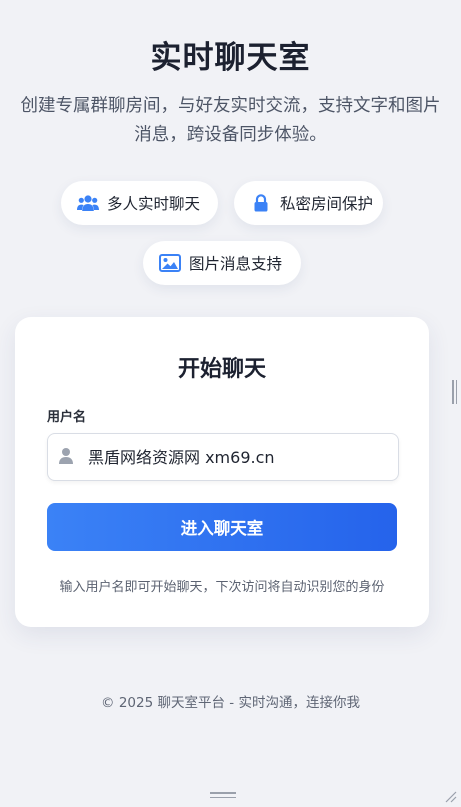  What do you see at coordinates (88, 203) in the screenshot?
I see `users-icon` at bounding box center [88, 203].